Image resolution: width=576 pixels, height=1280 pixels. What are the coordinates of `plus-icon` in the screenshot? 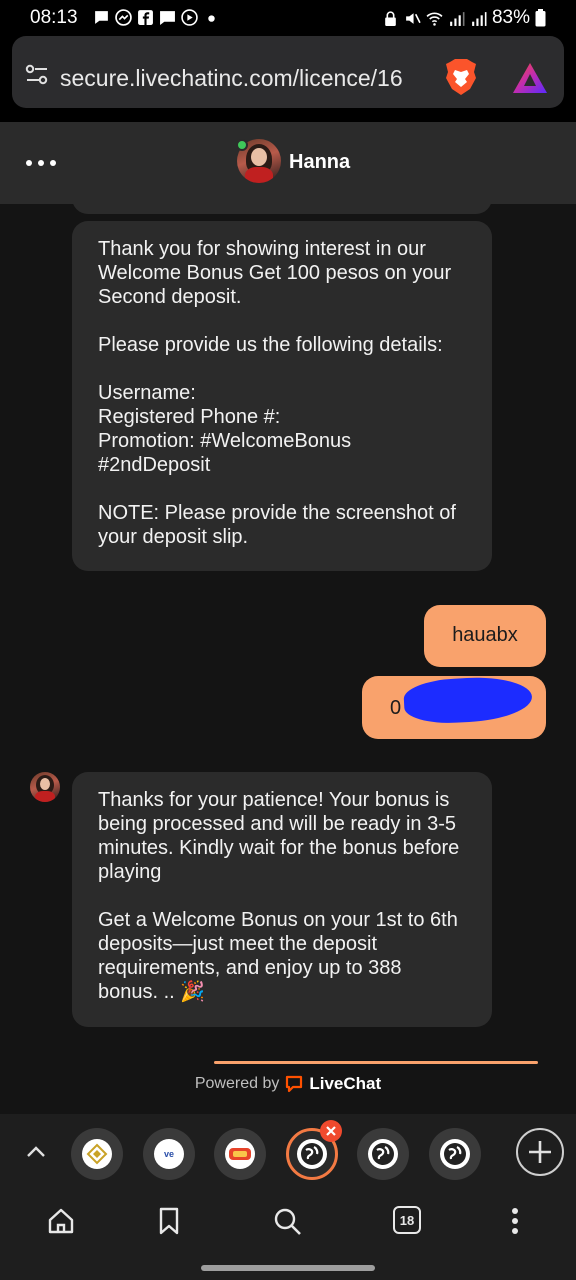 It's located at (540, 1152).